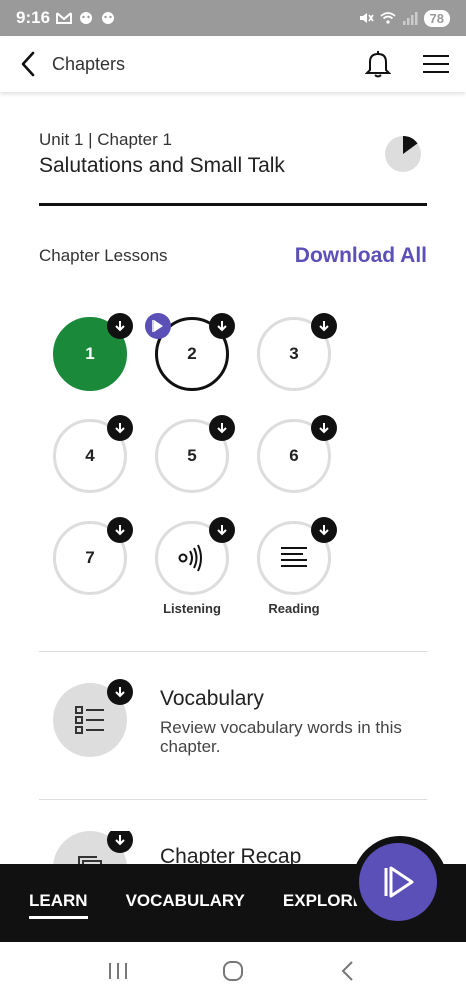 This screenshot has width=466, height=1000. What do you see at coordinates (436, 18) in the screenshot?
I see `battery-level: 78` at bounding box center [436, 18].